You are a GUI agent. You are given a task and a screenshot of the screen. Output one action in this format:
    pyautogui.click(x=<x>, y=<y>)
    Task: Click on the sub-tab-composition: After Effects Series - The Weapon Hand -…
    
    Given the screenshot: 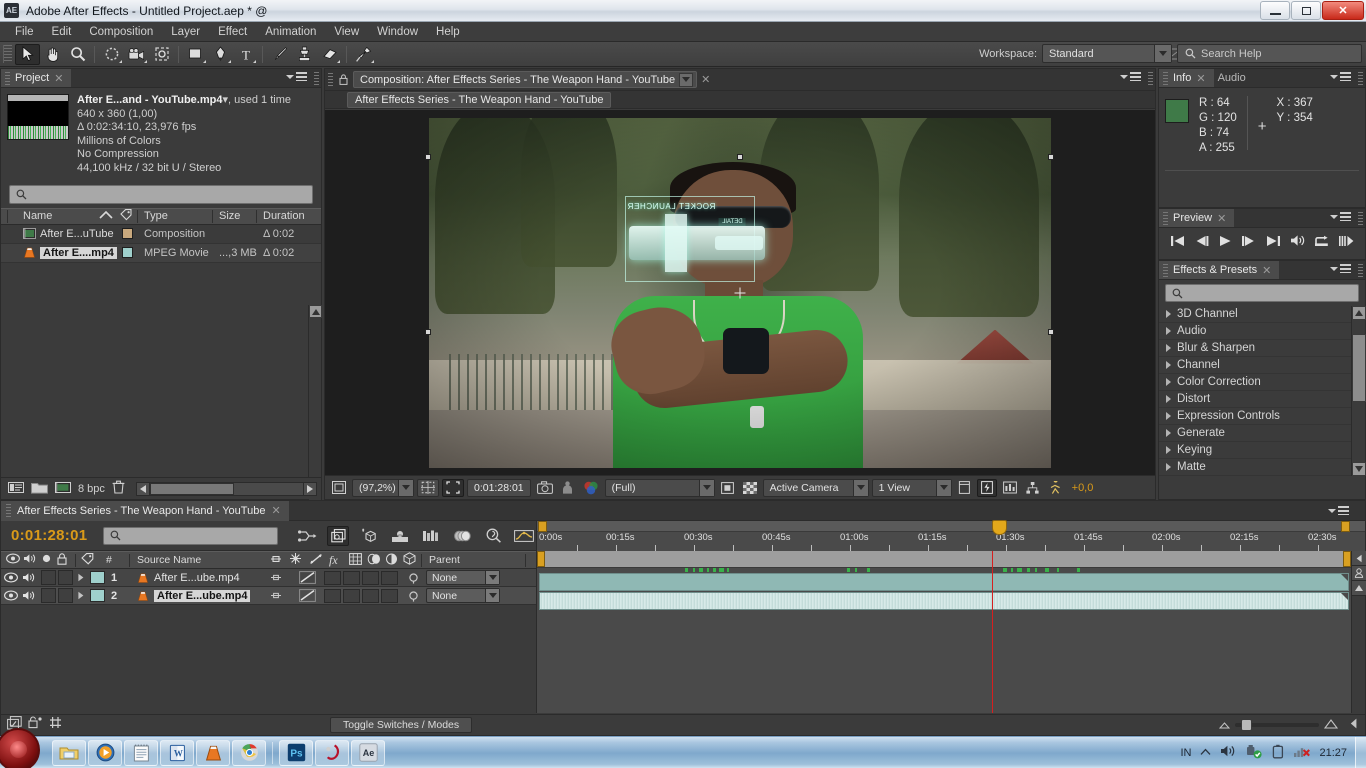 What is the action you would take?
    pyautogui.click(x=479, y=99)
    